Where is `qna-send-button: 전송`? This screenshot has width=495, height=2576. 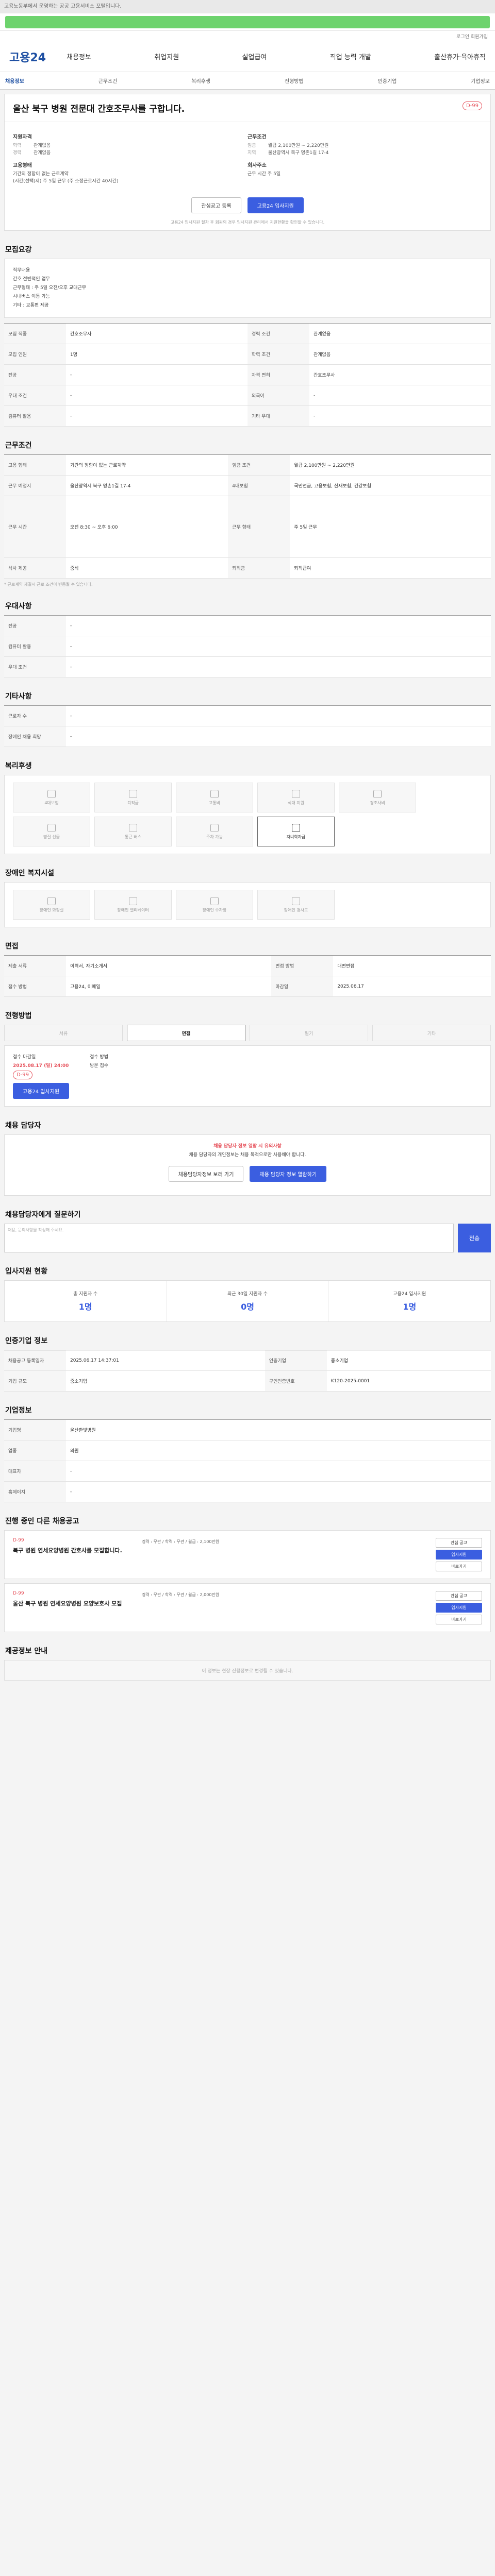 qna-send-button: 전송 is located at coordinates (474, 1238).